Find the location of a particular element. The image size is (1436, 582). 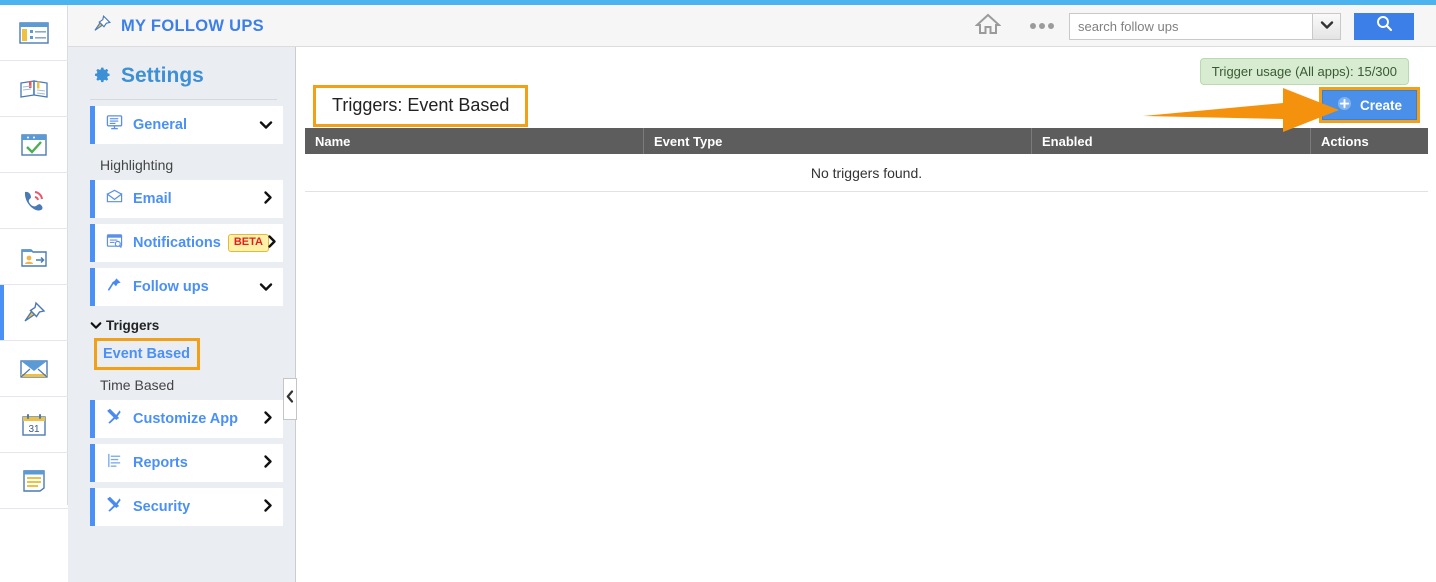

sidebar-item-label: Customize App is located at coordinates (185, 419).